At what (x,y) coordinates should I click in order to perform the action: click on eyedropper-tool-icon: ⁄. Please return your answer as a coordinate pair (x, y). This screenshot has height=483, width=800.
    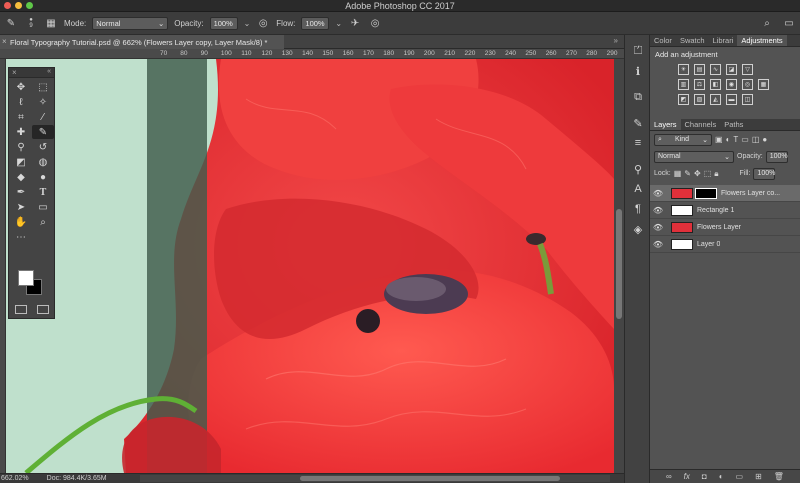
    Looking at the image, I should click on (43, 117).